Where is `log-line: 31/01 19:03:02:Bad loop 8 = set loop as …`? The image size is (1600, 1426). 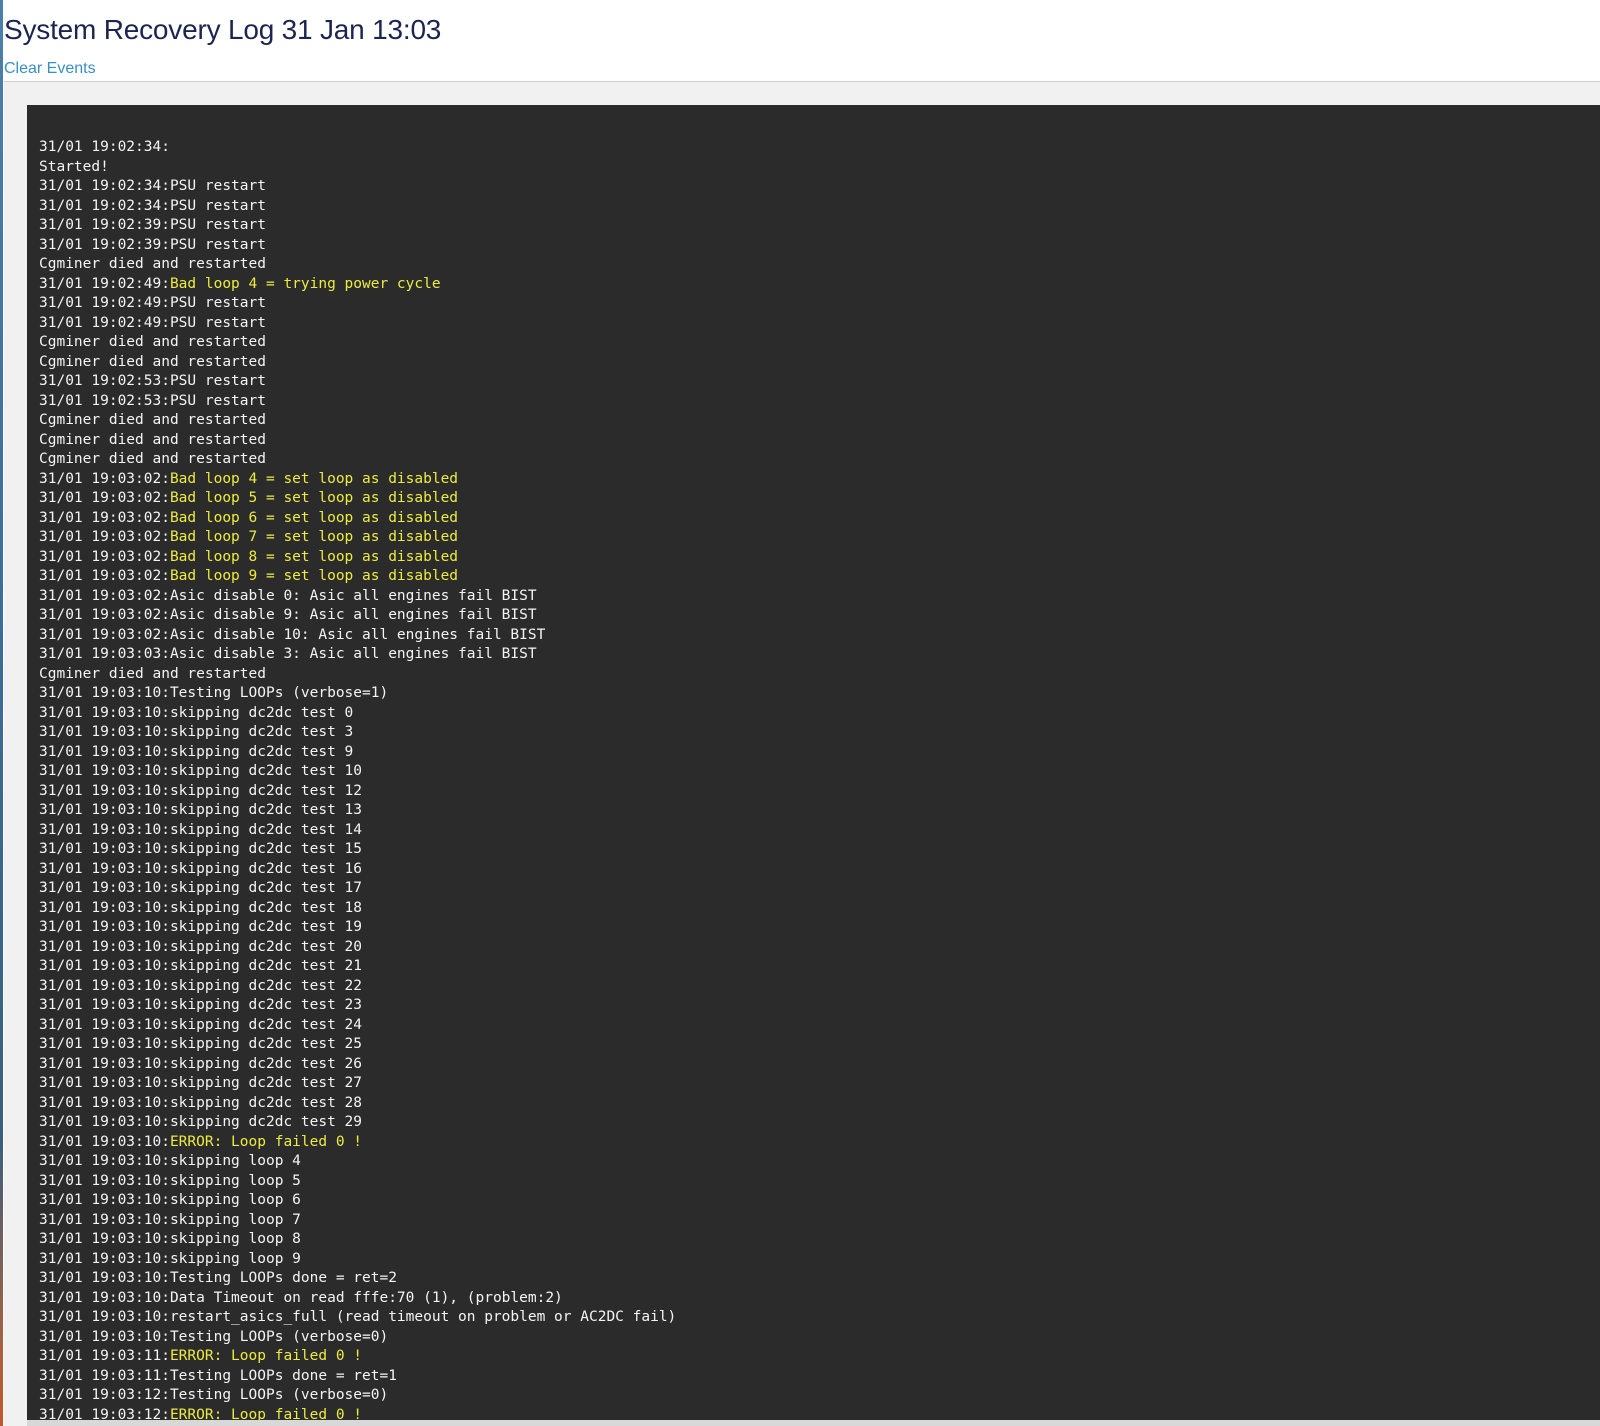
log-line: 31/01 19:03:02:Bad loop 8 = set loop as … is located at coordinates (357, 558).